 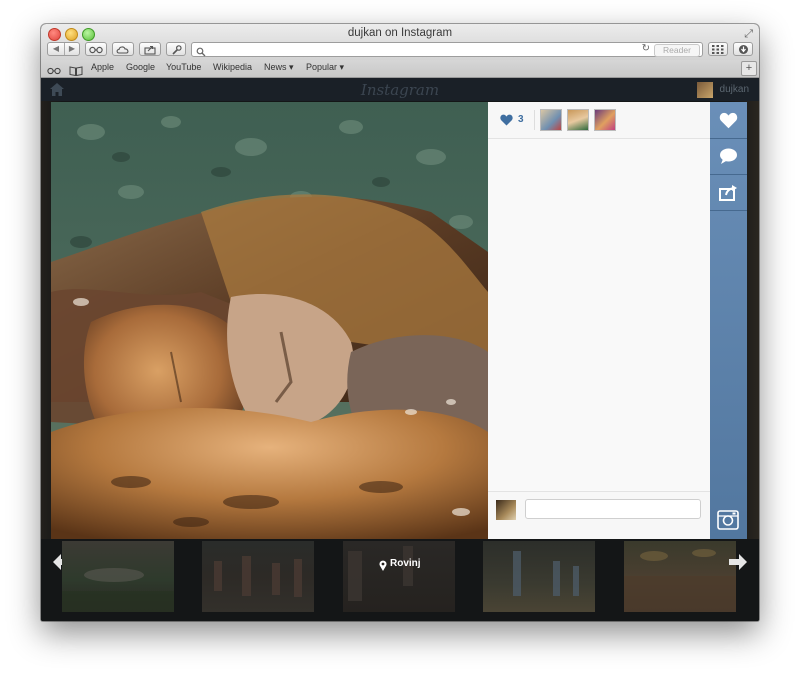 What do you see at coordinates (405, 563) in the screenshot?
I see `location-label: Rovinj` at bounding box center [405, 563].